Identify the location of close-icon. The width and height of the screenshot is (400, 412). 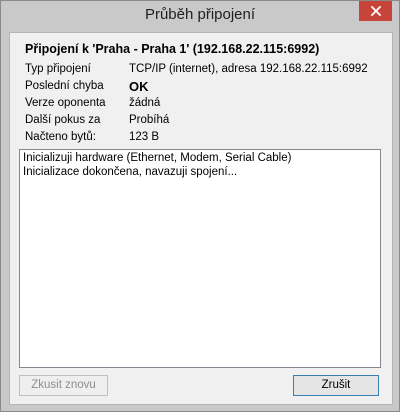
(375, 11).